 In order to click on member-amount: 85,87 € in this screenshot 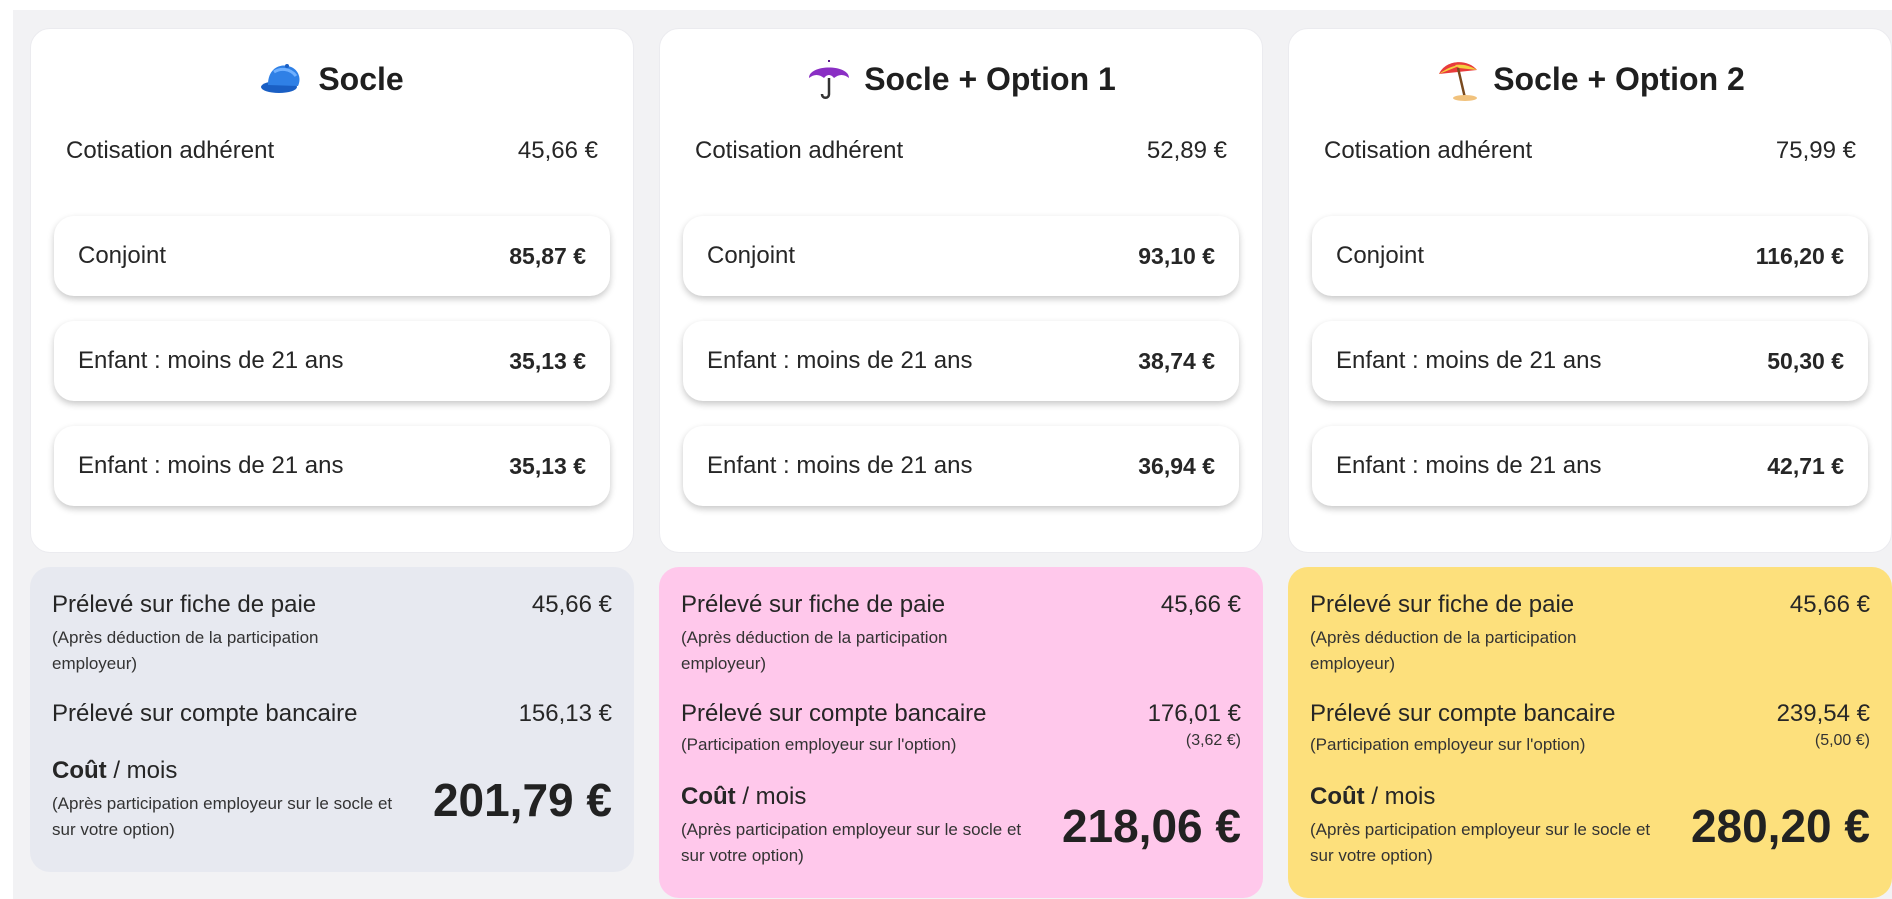, I will do `click(547, 255)`.